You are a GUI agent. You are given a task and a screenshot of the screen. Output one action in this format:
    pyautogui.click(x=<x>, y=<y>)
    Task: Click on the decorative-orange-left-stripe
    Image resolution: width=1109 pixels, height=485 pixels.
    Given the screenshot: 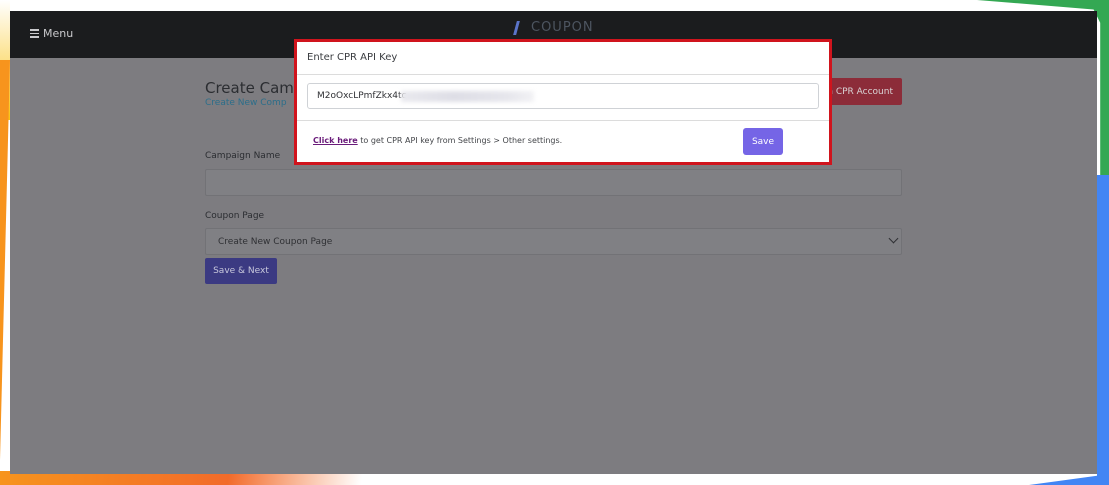 What is the action you would take?
    pyautogui.click(x=5, y=260)
    